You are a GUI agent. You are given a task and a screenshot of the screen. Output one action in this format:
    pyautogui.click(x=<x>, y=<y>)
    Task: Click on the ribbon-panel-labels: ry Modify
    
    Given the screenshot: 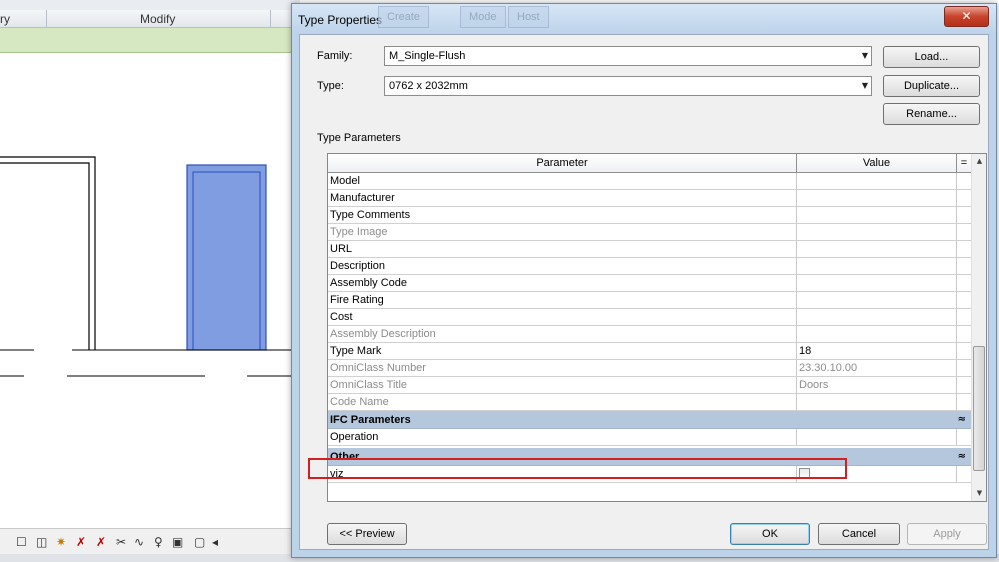 What is the action you would take?
    pyautogui.click(x=150, y=19)
    